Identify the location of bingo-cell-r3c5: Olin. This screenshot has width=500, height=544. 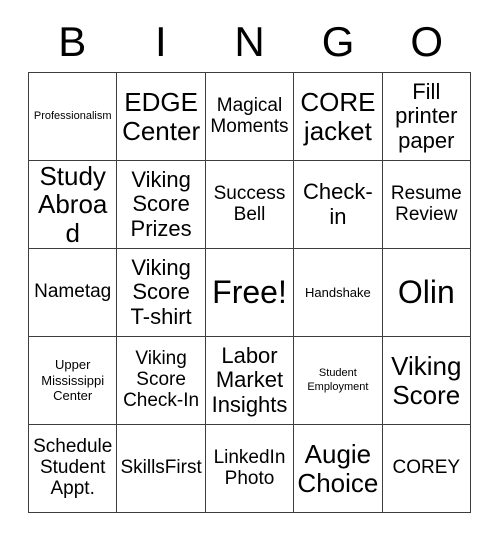
(426, 293).